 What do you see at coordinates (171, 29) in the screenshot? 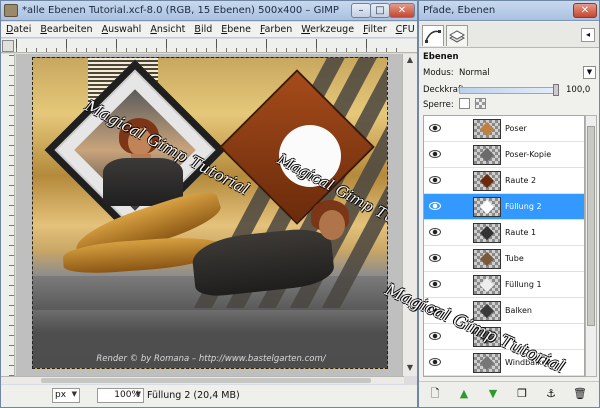
I see `menu-label-rest: nsicht` at bounding box center [171, 29].